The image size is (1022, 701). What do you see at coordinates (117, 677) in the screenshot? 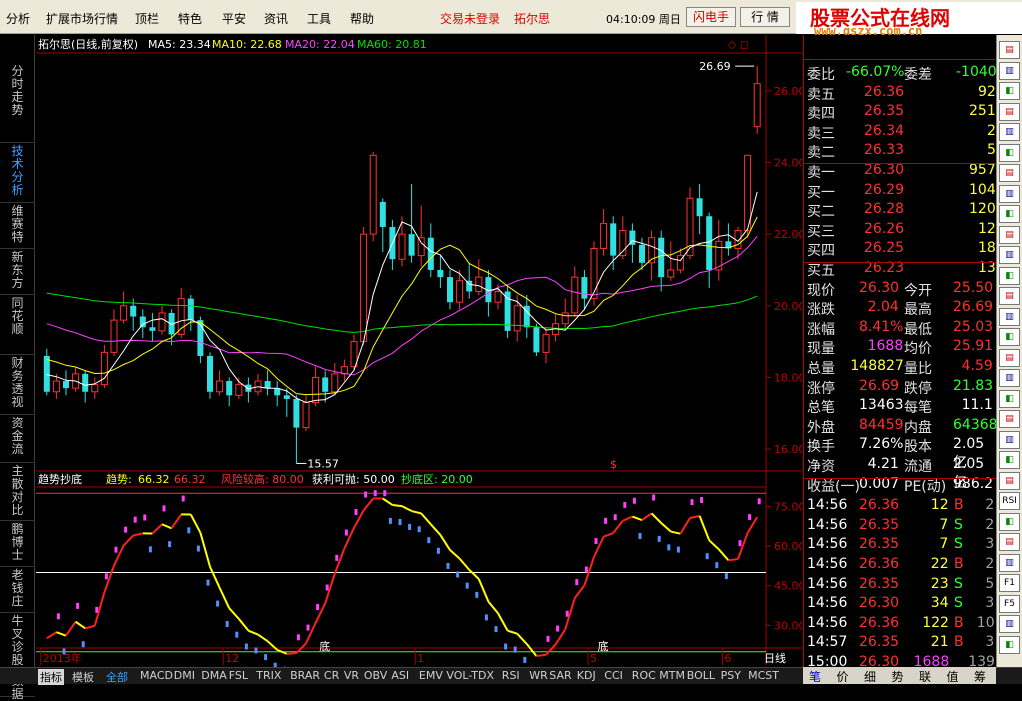
I see `indicator-tab-全部: 全部` at bounding box center [117, 677].